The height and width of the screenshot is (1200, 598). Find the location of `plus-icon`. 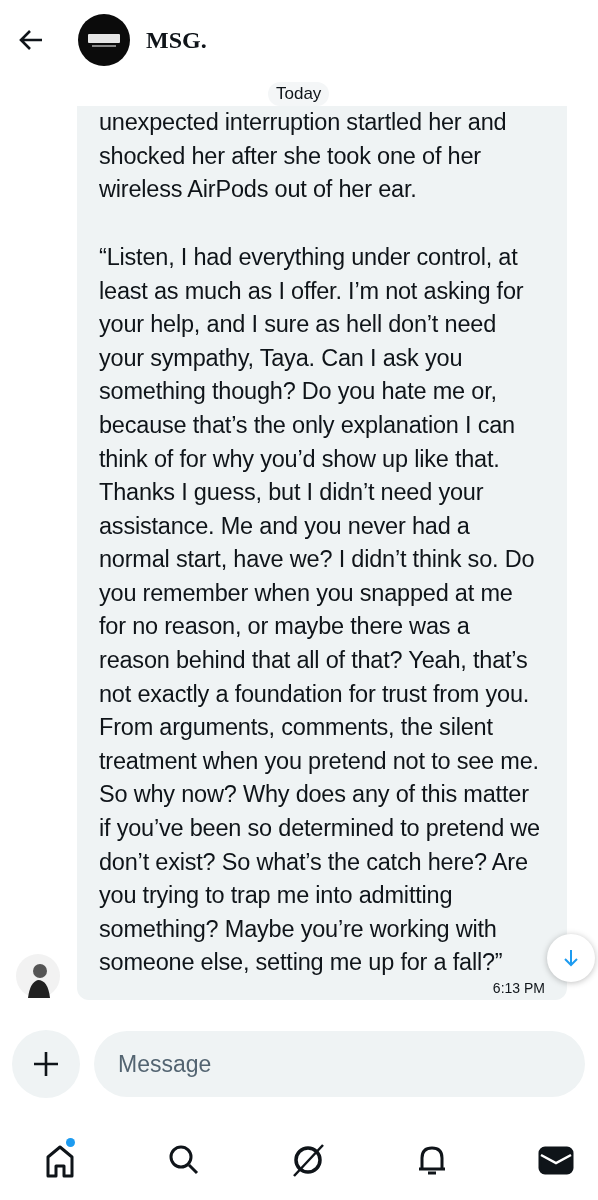

plus-icon is located at coordinates (46, 1064).